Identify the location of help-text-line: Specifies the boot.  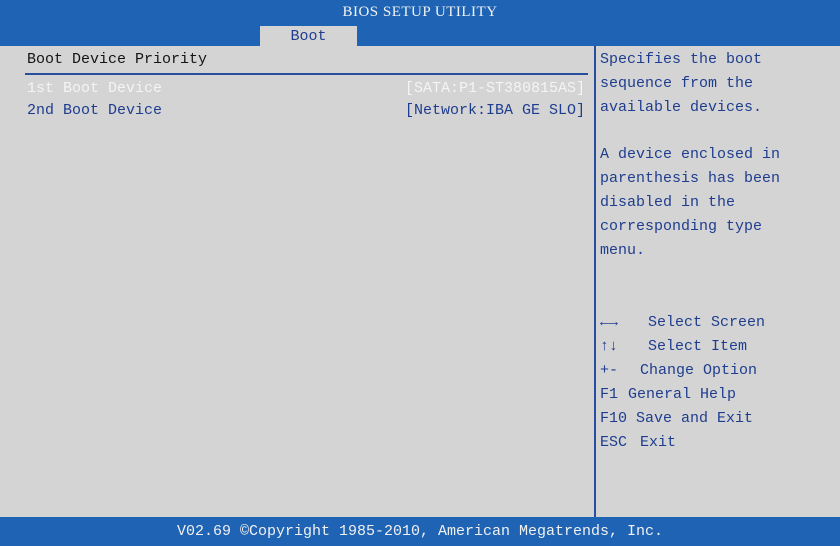
(681, 59).